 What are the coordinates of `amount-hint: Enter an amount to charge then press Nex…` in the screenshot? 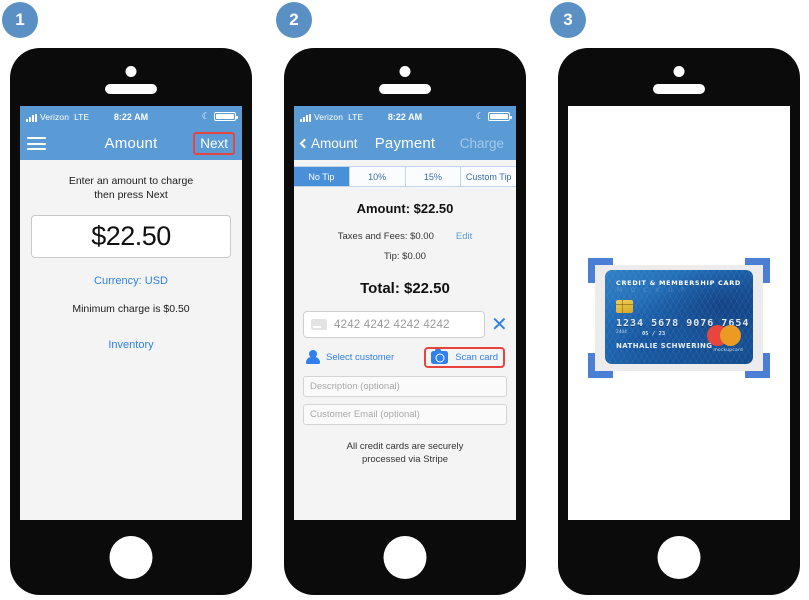 It's located at (131, 188).